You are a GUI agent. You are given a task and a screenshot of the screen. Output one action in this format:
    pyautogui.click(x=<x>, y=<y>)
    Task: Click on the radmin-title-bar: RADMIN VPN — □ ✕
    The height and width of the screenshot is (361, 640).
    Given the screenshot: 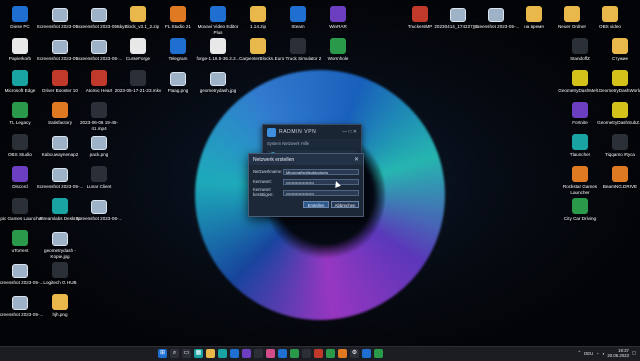 What is the action you would take?
    pyautogui.click(x=312, y=132)
    